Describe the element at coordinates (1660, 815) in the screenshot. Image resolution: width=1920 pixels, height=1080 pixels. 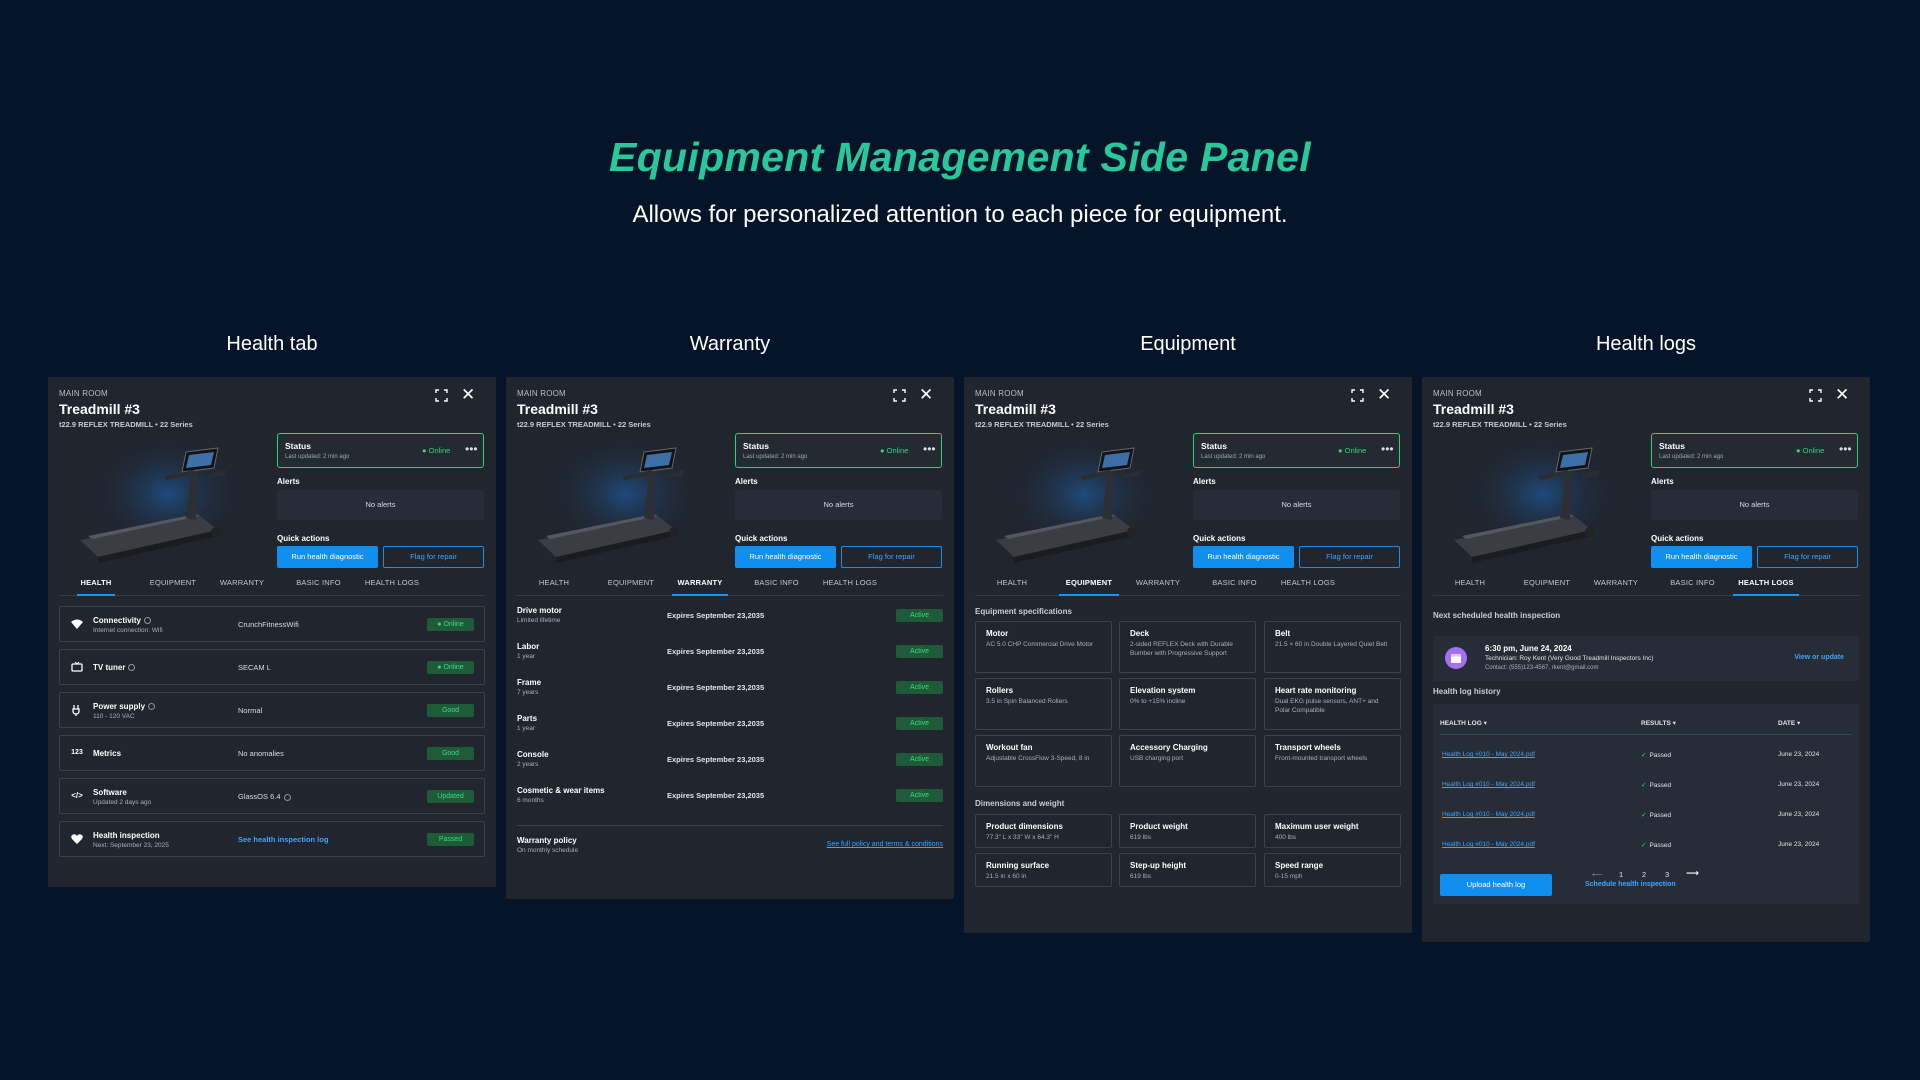
I see `log-result: Passed` at that location.